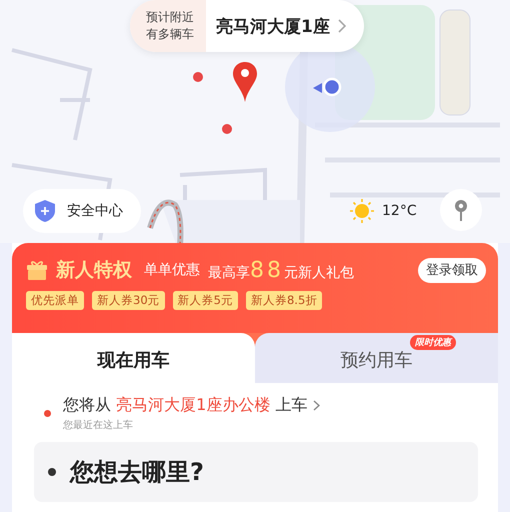 The image size is (510, 512). Describe the element at coordinates (82, 211) in the screenshot. I see `safety-center-button: 安全中心` at that location.